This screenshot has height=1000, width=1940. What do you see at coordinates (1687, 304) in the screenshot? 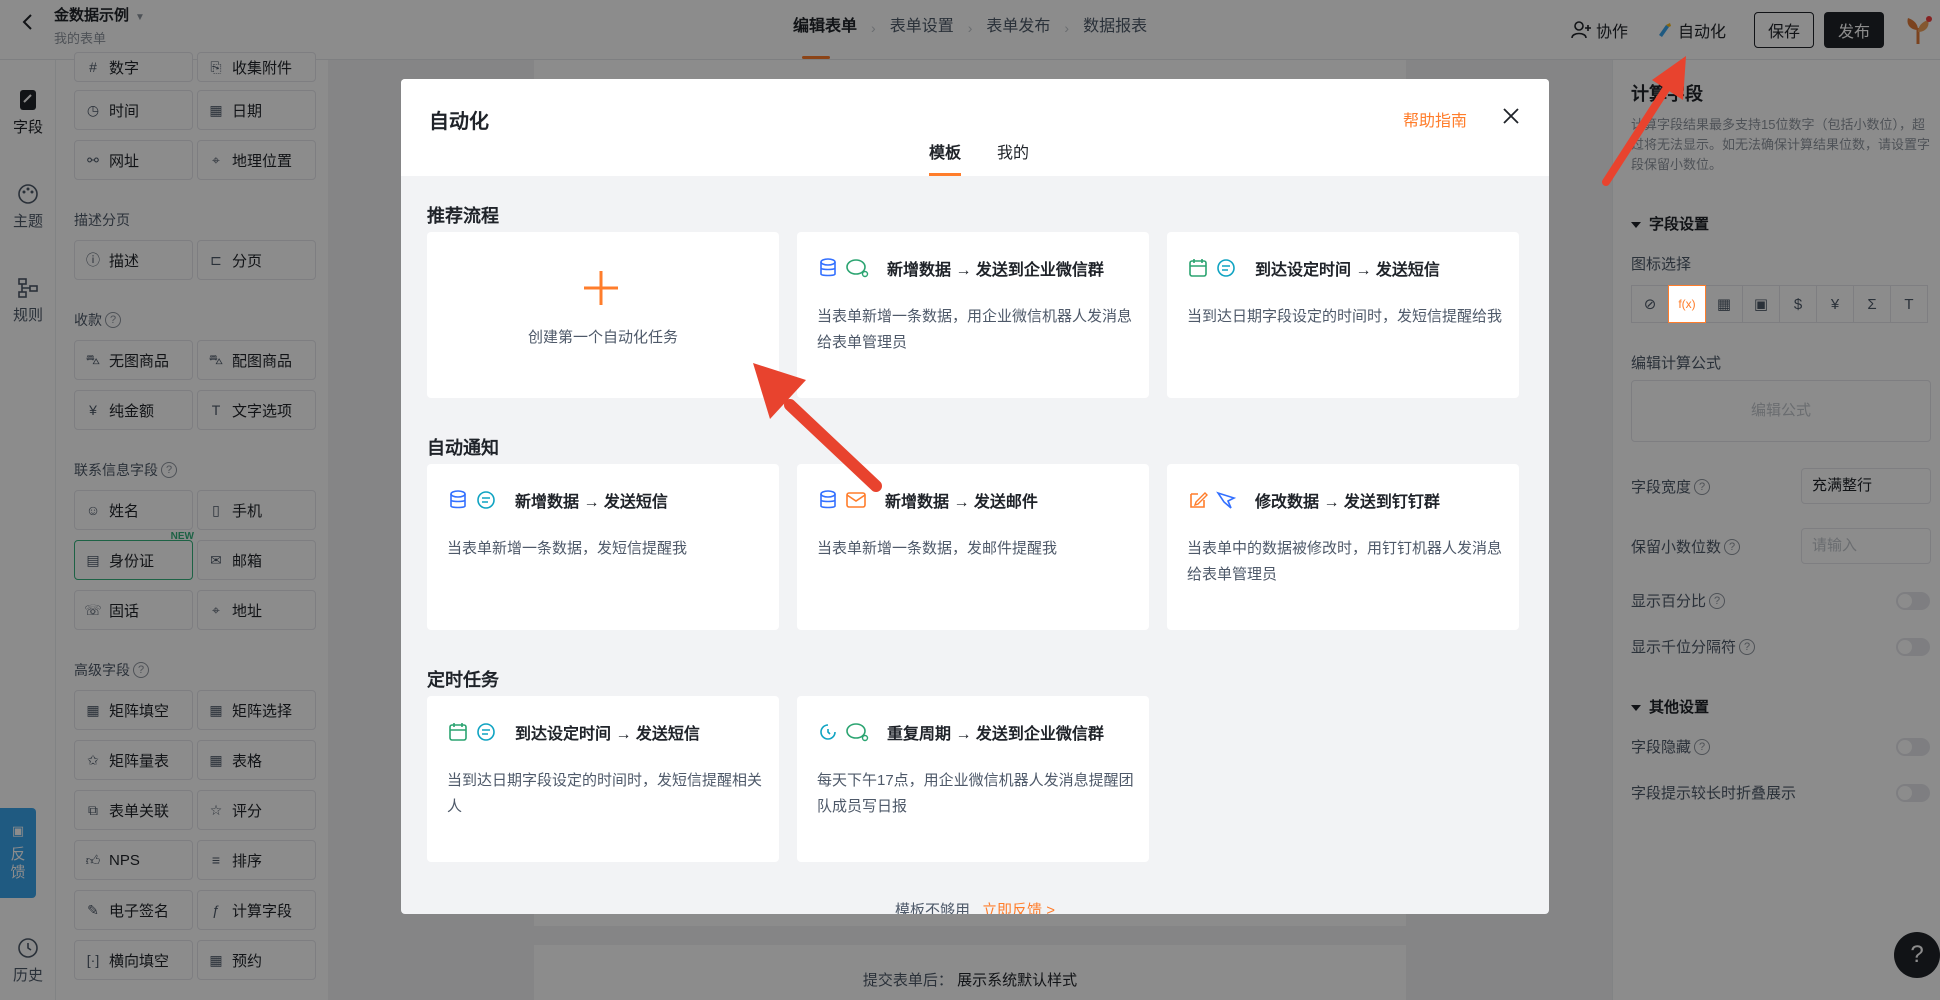
I see `function-icon: f(x)` at bounding box center [1687, 304].